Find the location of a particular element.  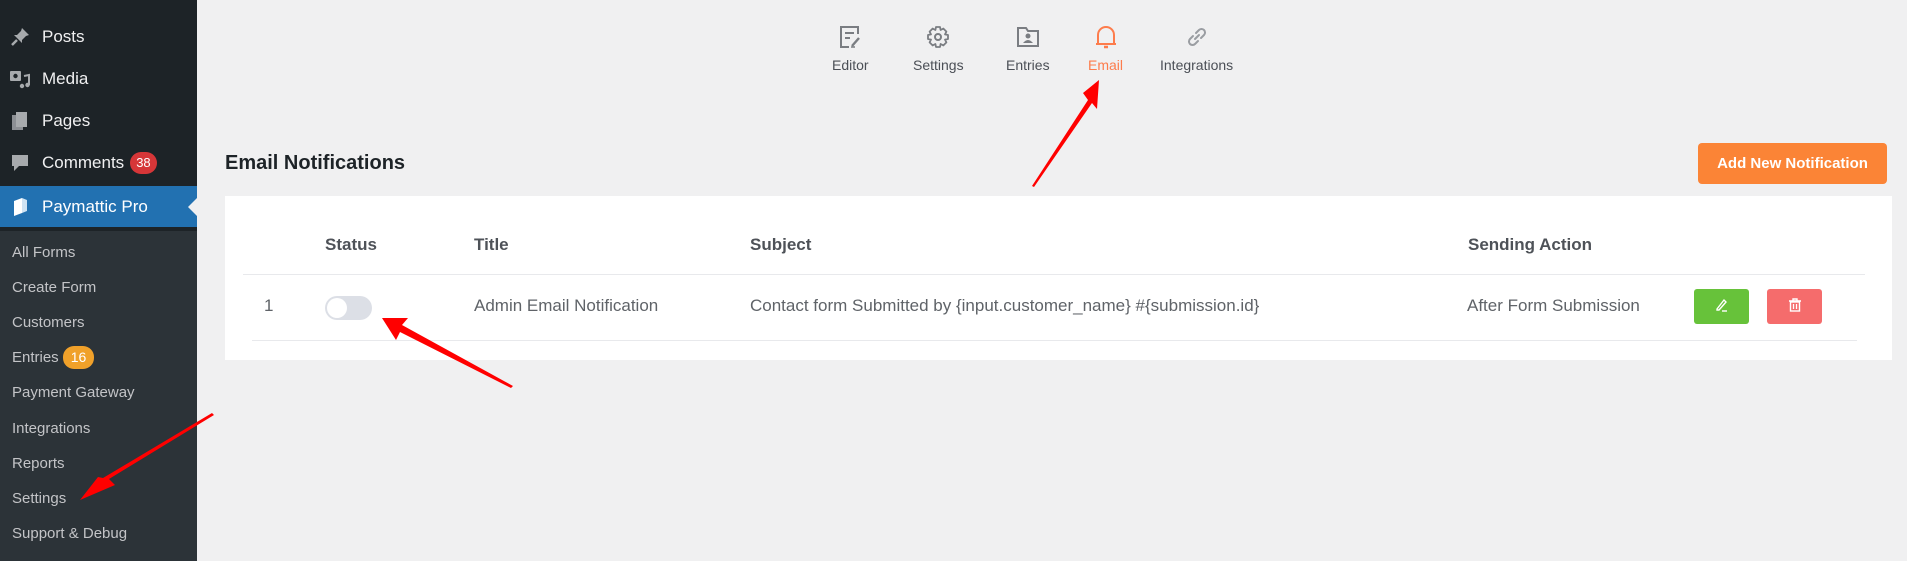

submenu-label: All Forms is located at coordinates (44, 252).